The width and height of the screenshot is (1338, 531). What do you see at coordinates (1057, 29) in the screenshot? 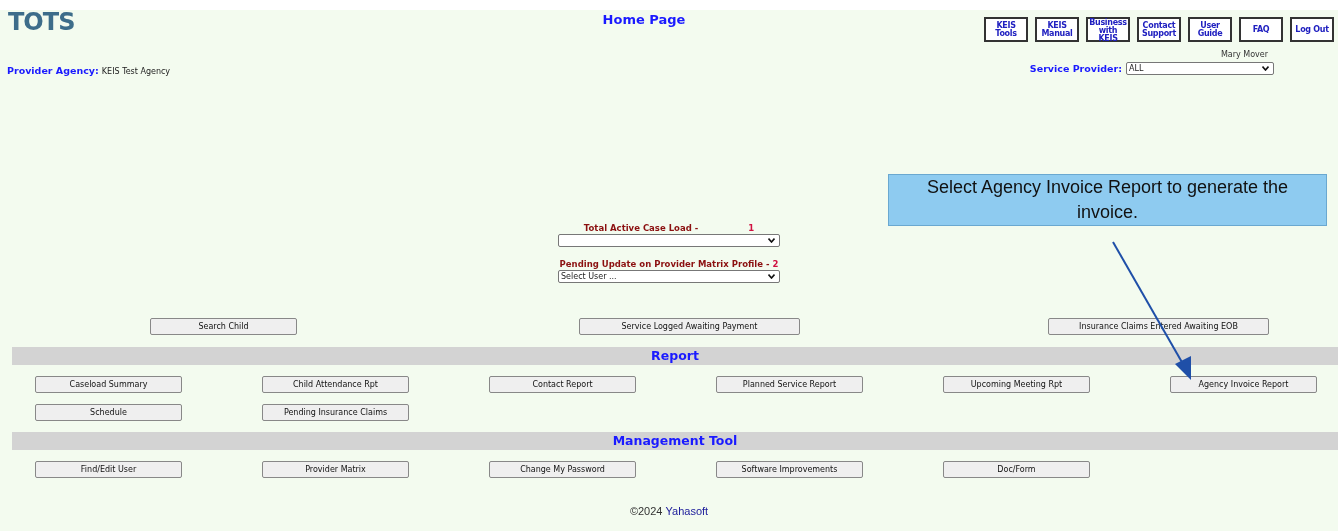
I see `nav-button: KEIS Manual` at bounding box center [1057, 29].